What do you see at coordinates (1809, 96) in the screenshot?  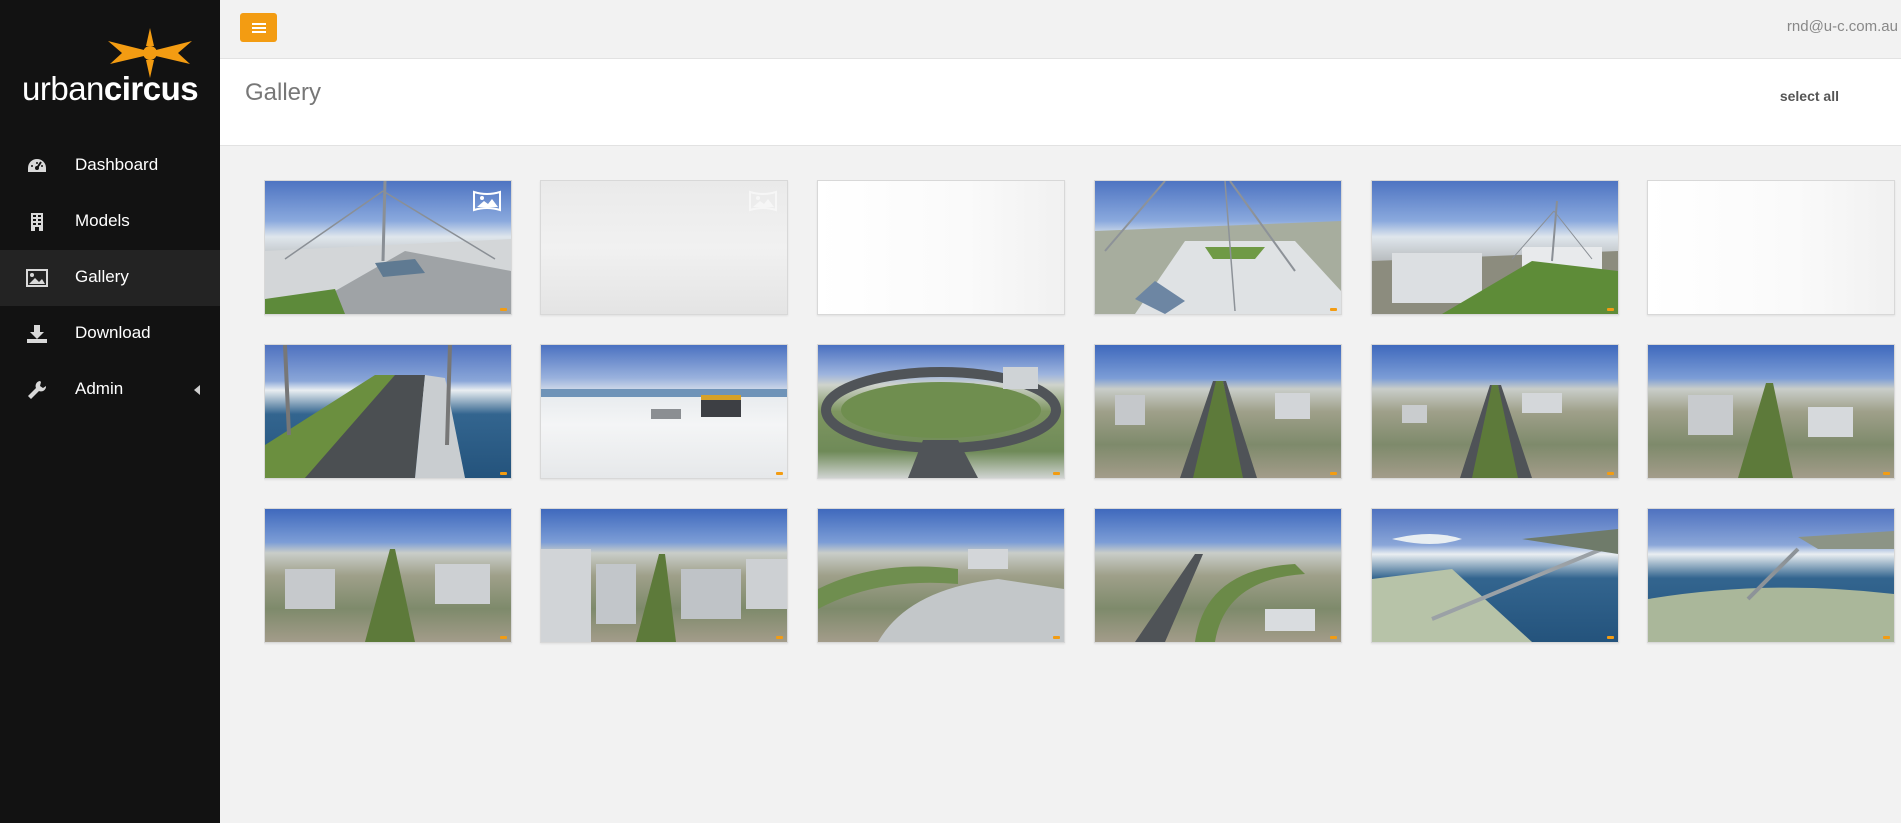 I see `select-all-button: select all` at bounding box center [1809, 96].